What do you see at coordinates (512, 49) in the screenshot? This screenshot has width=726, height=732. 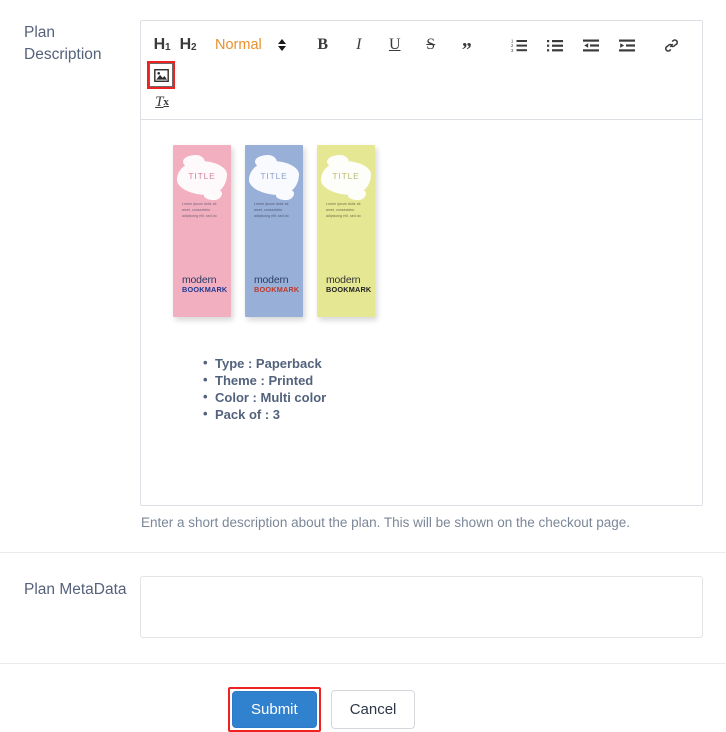 I see `svg-text: 3` at bounding box center [512, 49].